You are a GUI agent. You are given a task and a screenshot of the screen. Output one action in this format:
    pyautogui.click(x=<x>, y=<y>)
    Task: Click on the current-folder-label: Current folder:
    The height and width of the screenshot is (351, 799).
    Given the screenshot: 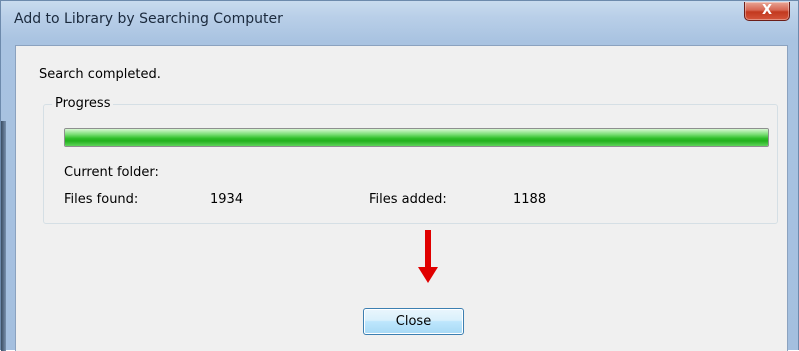 What is the action you would take?
    pyautogui.click(x=111, y=172)
    